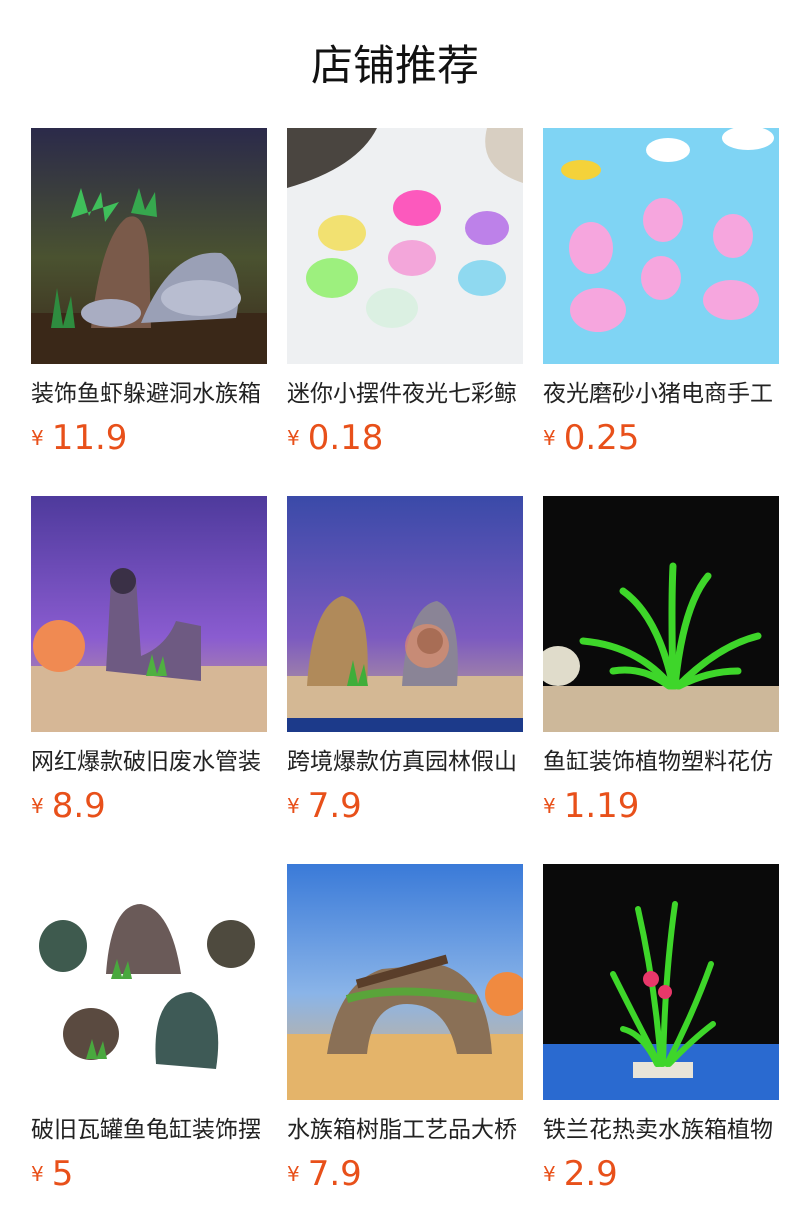  I want to click on price-value: 2.9, so click(590, 1174).